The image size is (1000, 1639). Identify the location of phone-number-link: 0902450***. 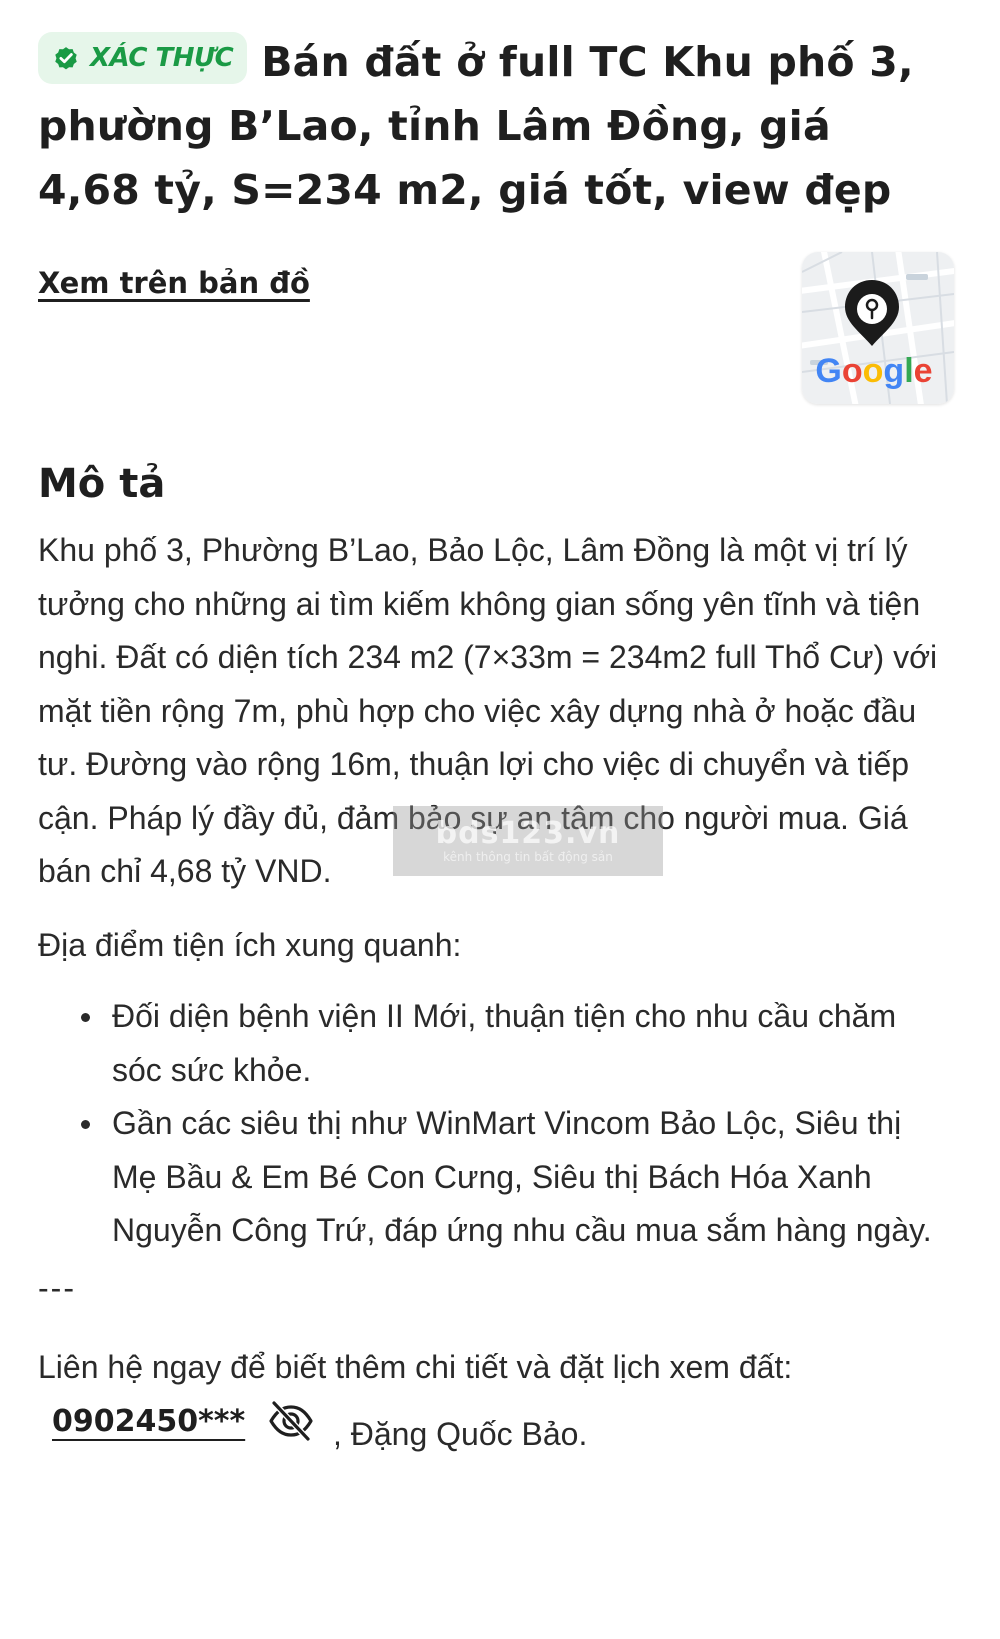
(148, 1421).